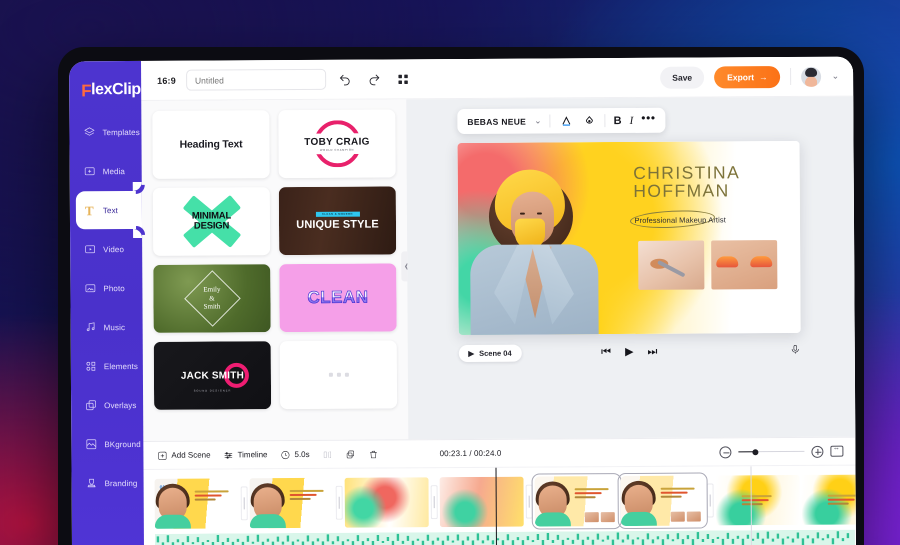 Image resolution: width=900 pixels, height=545 pixels. What do you see at coordinates (496, 121) in the screenshot?
I see `font-family-label: BEBAS NEUE` at bounding box center [496, 121].